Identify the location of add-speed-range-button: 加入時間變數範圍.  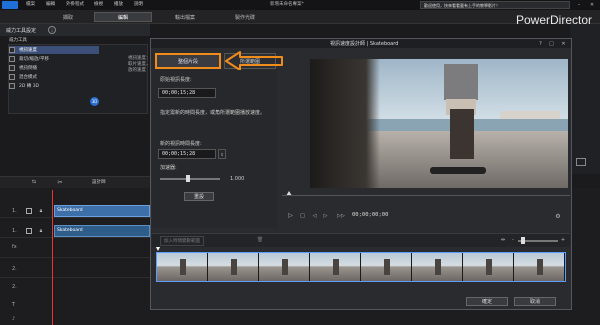
(182, 241).